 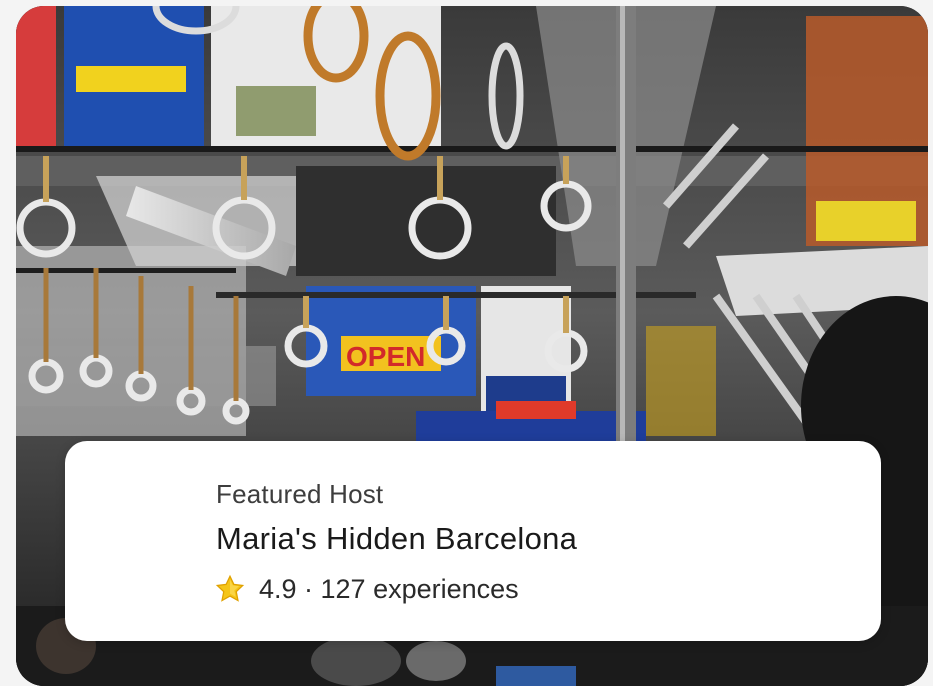 I want to click on eyebrow-label: Featured Host, so click(x=300, y=494).